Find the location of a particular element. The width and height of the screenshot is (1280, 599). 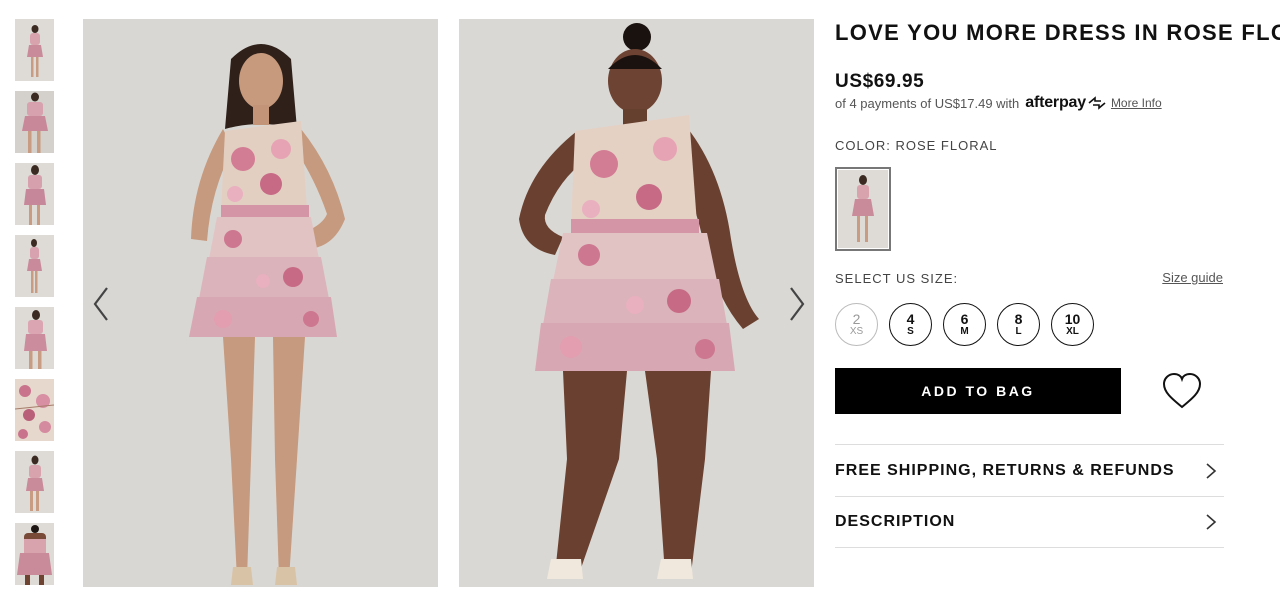

thumbnail-strip is located at coordinates (34, 307).